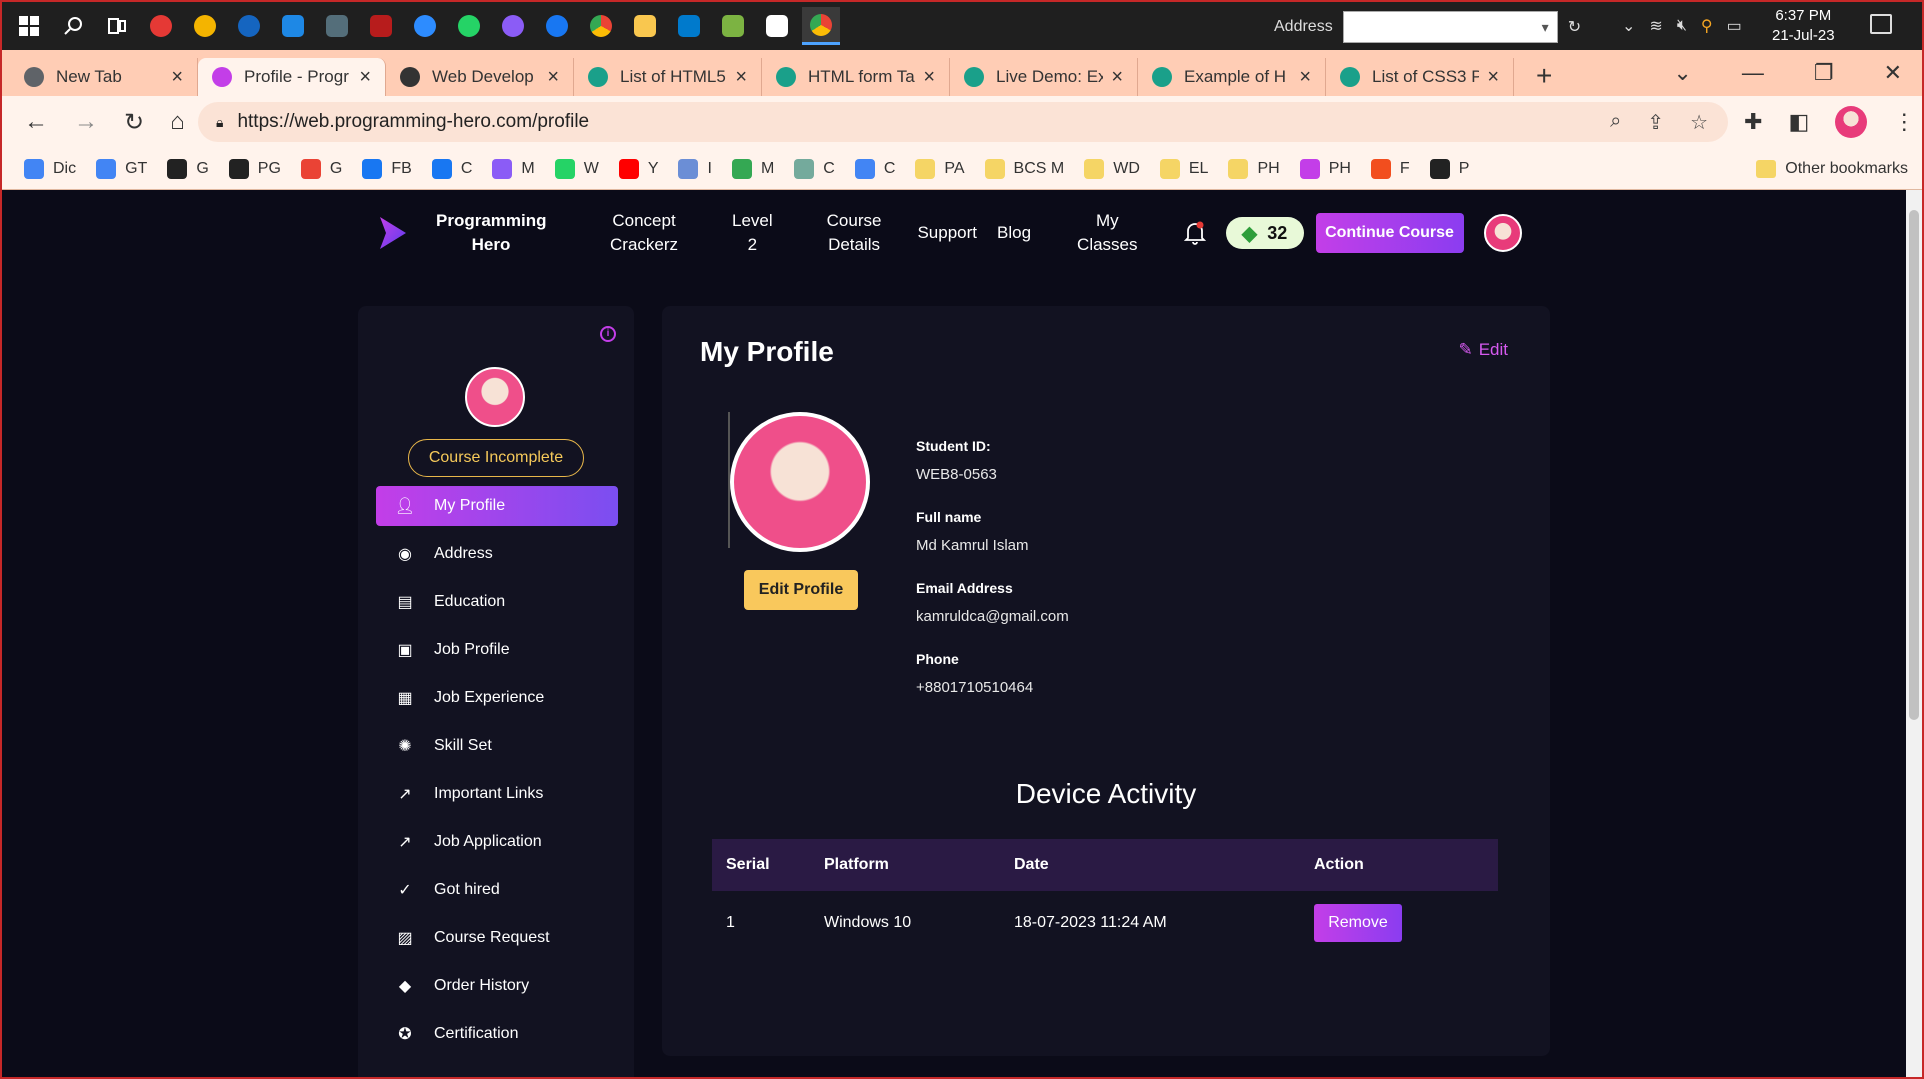 This screenshot has width=1924, height=1079. What do you see at coordinates (86, 122) in the screenshot?
I see `forward-icon: →` at bounding box center [86, 122].